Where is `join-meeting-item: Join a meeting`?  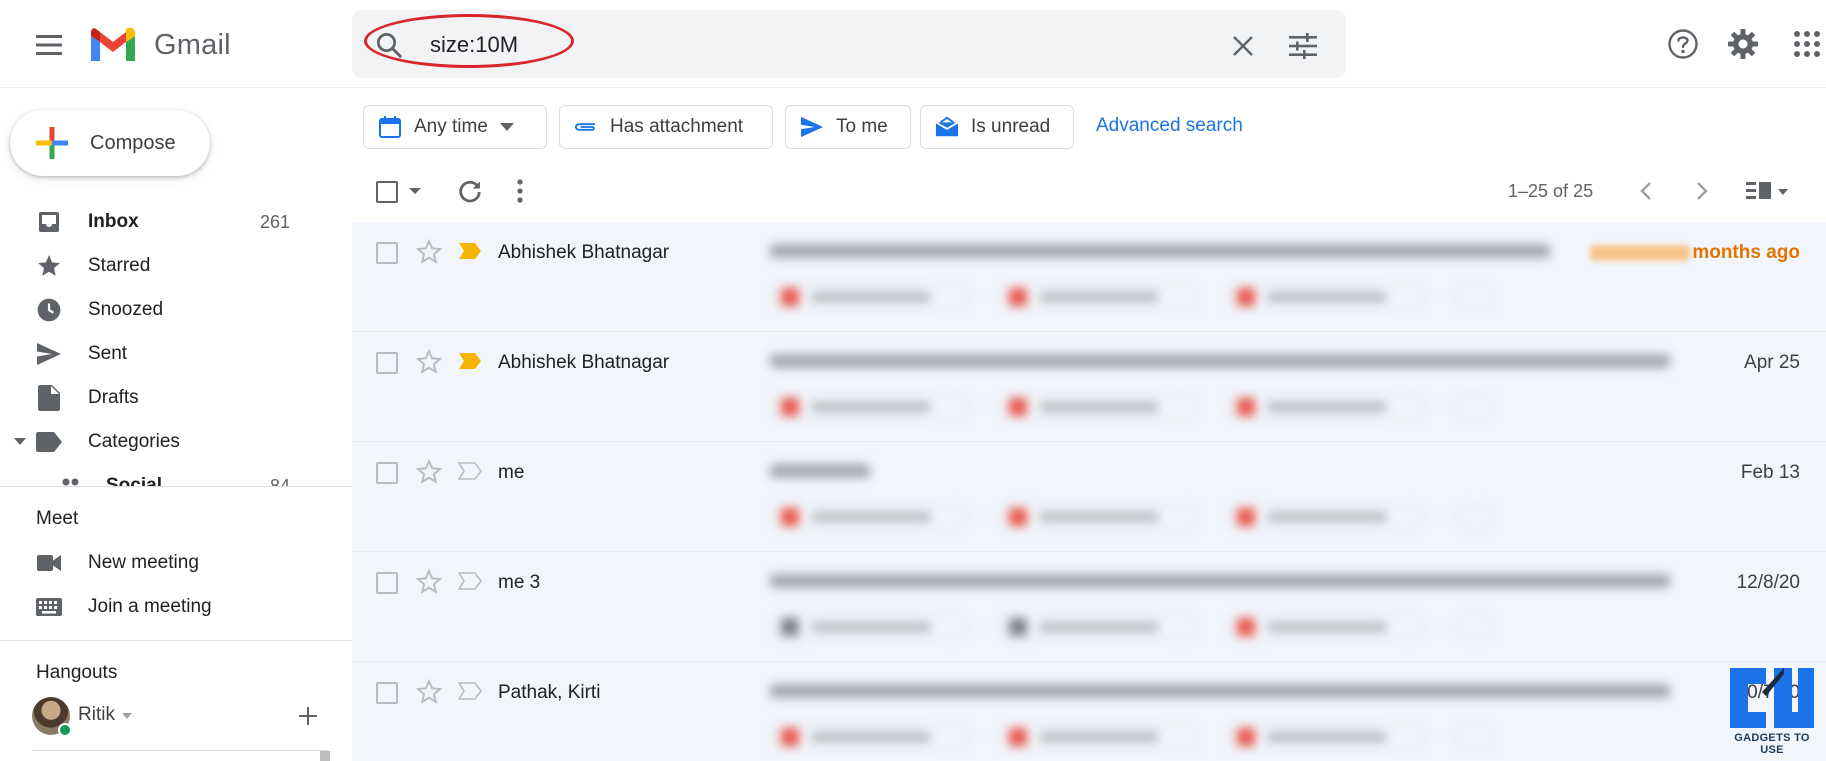 join-meeting-item: Join a meeting is located at coordinates (176, 607).